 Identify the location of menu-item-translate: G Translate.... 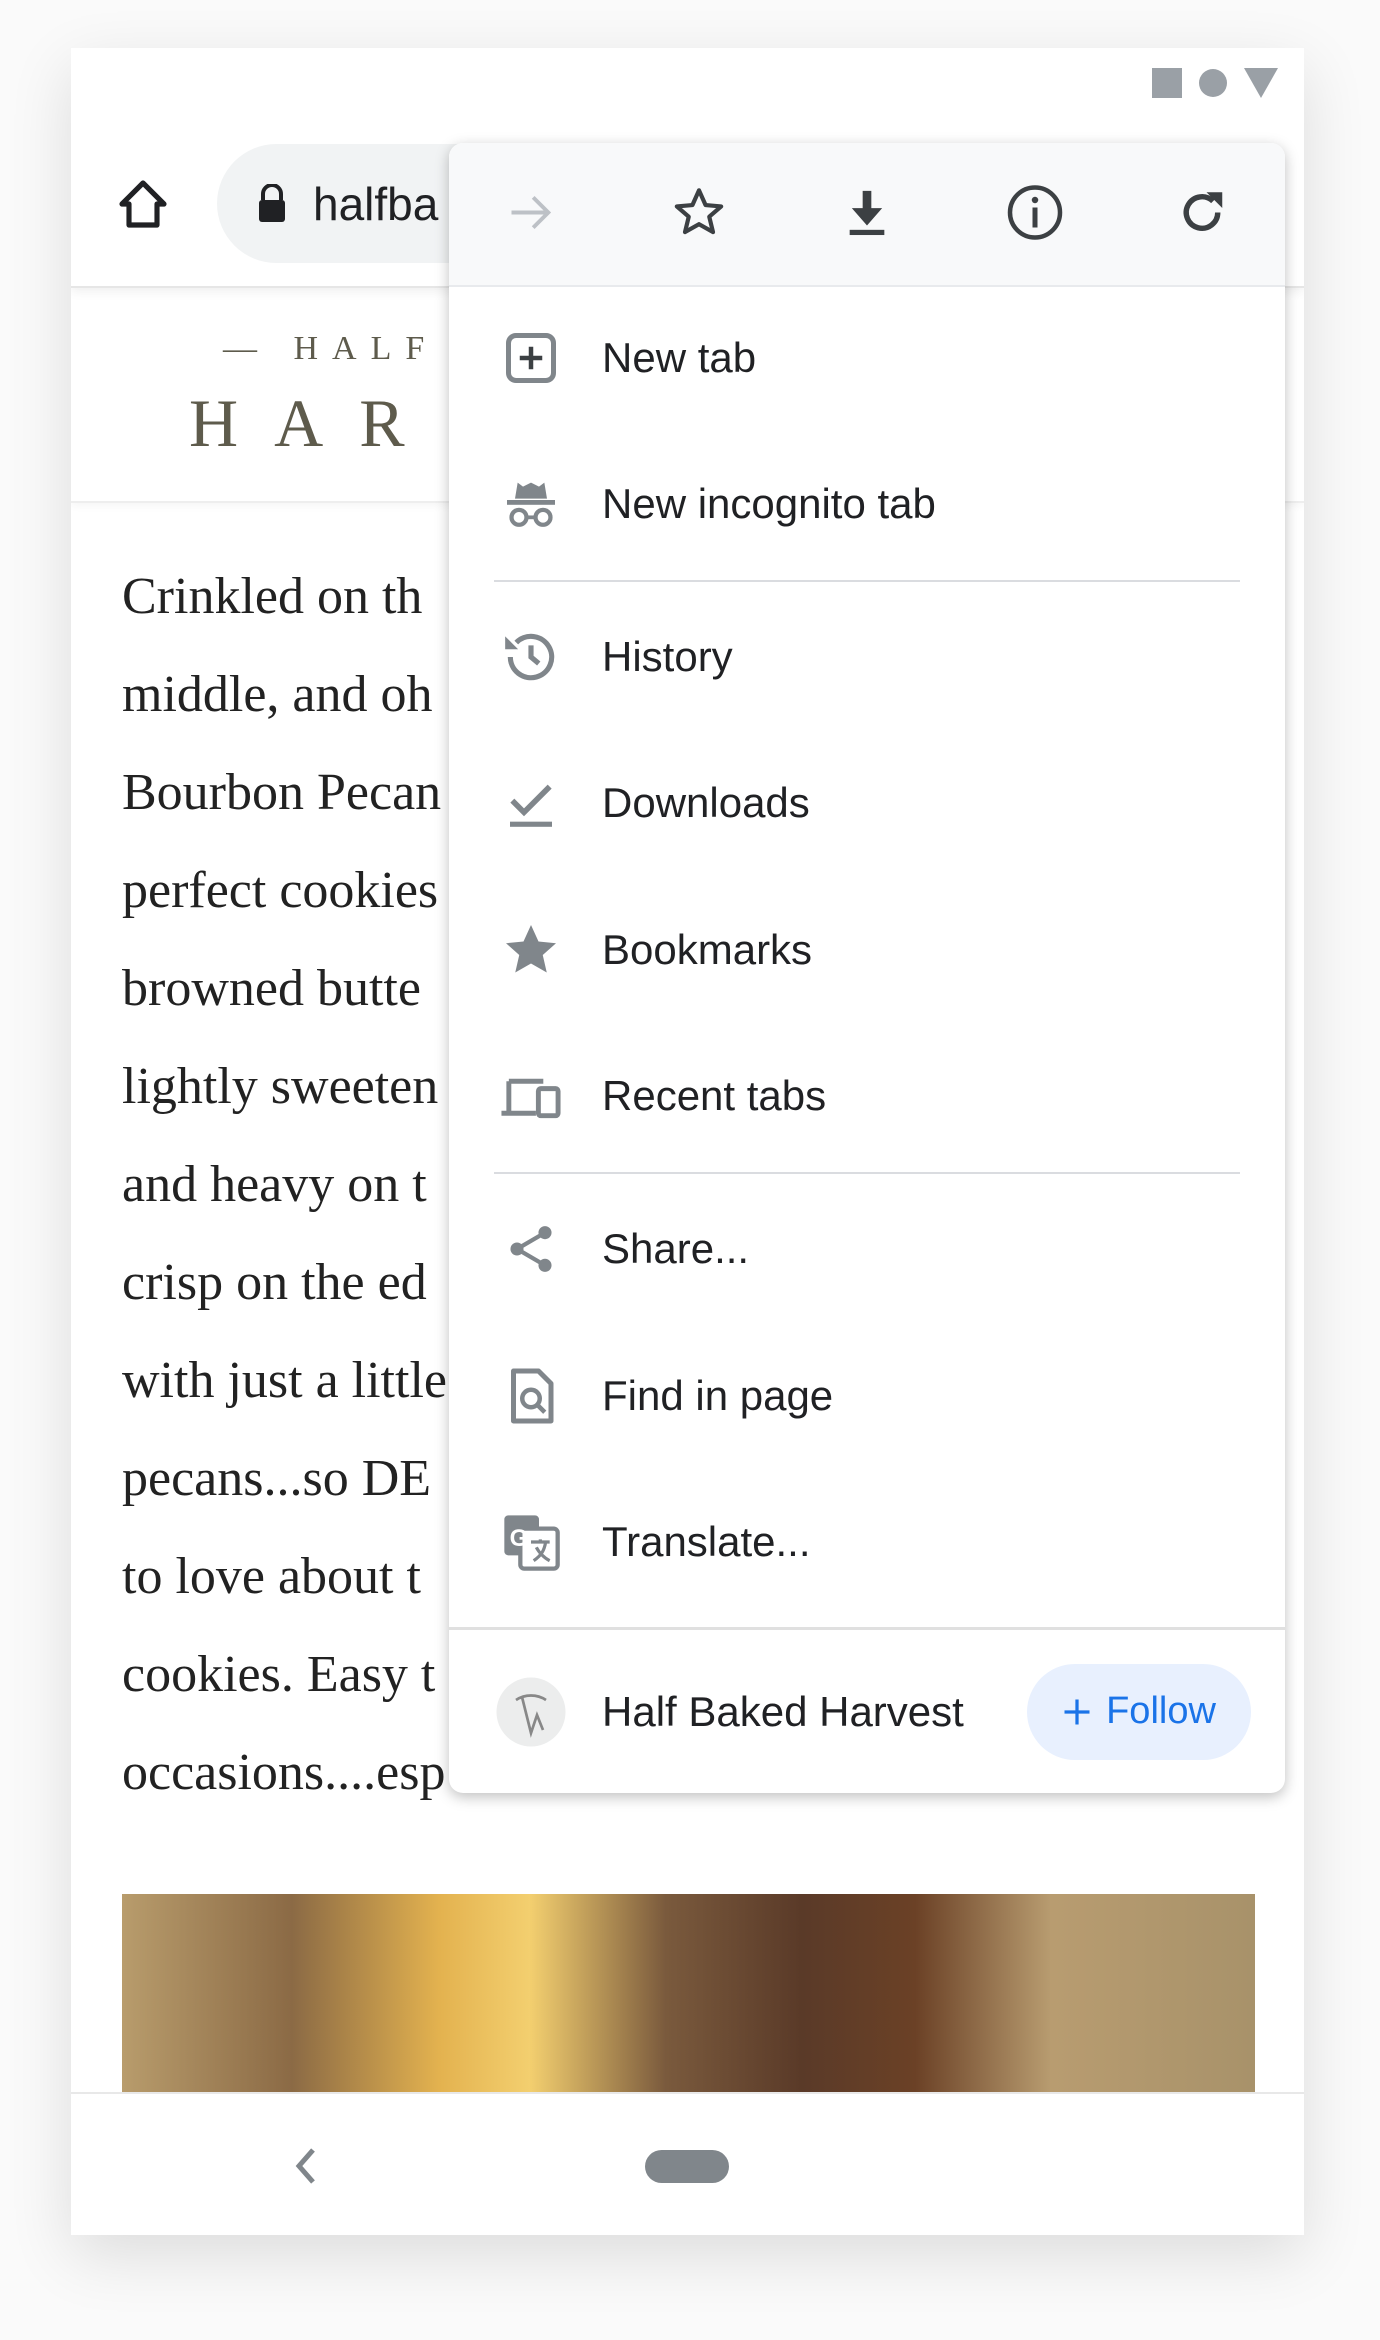
(867, 1542).